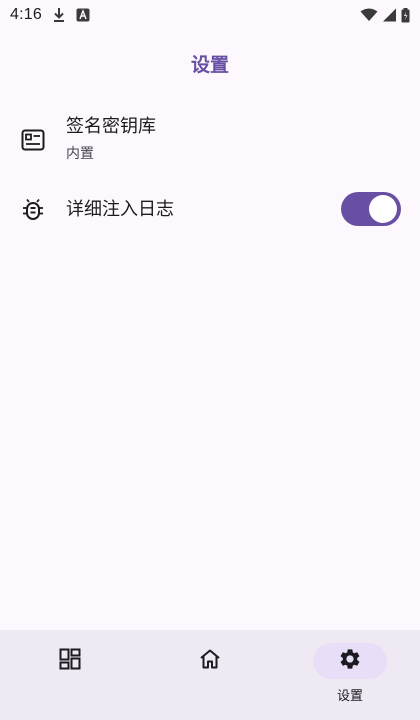 Image resolution: width=420 pixels, height=720 pixels. What do you see at coordinates (83, 15) in the screenshot?
I see `app-notification-icon` at bounding box center [83, 15].